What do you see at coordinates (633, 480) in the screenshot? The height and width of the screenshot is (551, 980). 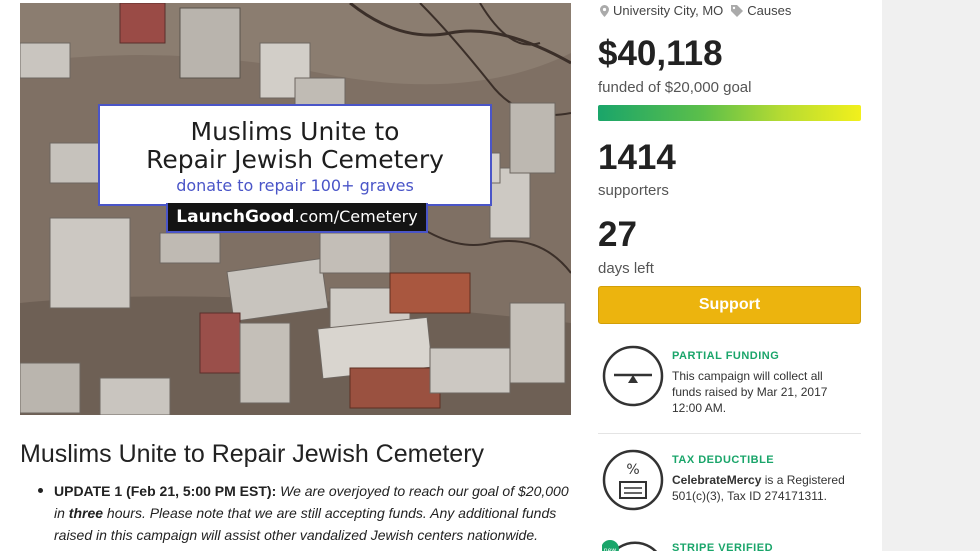 I see `tax-receipt-icon: %` at bounding box center [633, 480].